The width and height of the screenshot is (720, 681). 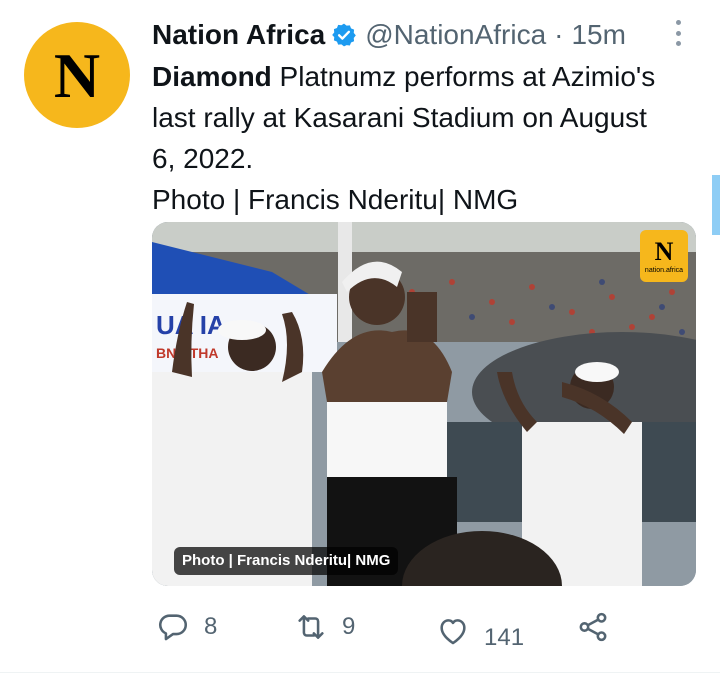 I want to click on nation-logo: N nation.africa, so click(x=664, y=256).